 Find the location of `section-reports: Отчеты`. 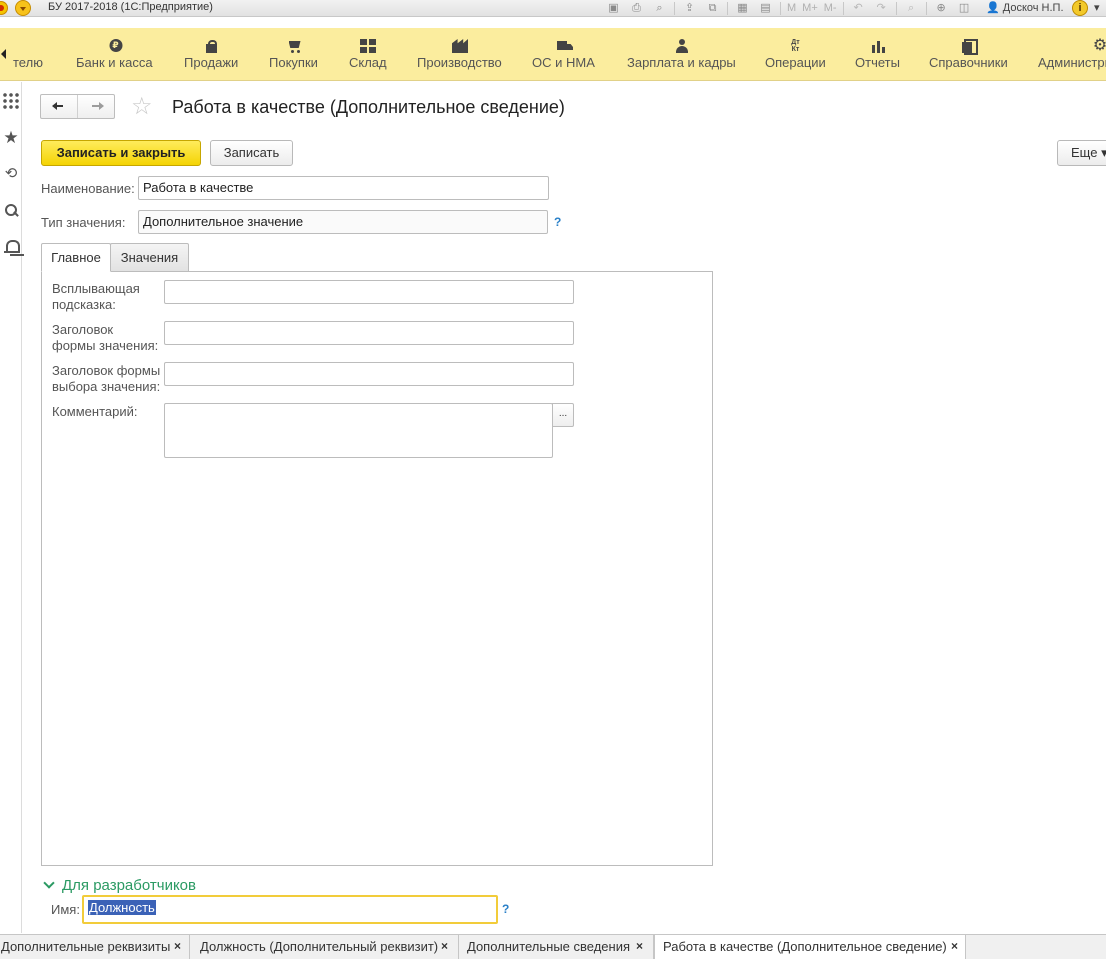

section-reports: Отчеты is located at coordinates (877, 54).